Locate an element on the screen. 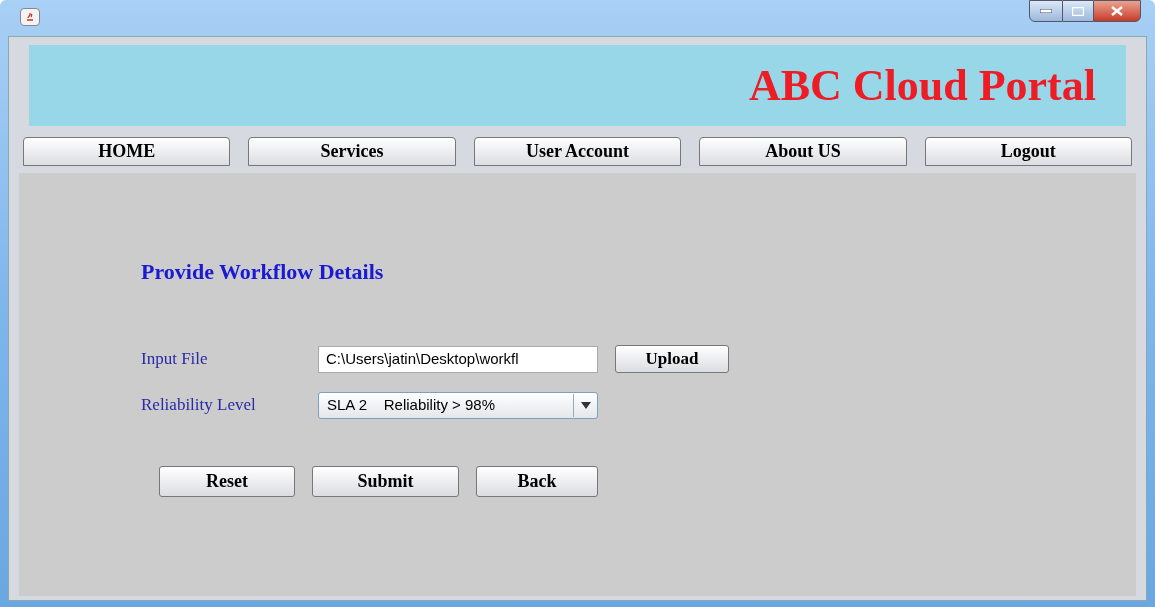 Image resolution: width=1155 pixels, height=607 pixels. maximize-button is located at coordinates (1078, 11).